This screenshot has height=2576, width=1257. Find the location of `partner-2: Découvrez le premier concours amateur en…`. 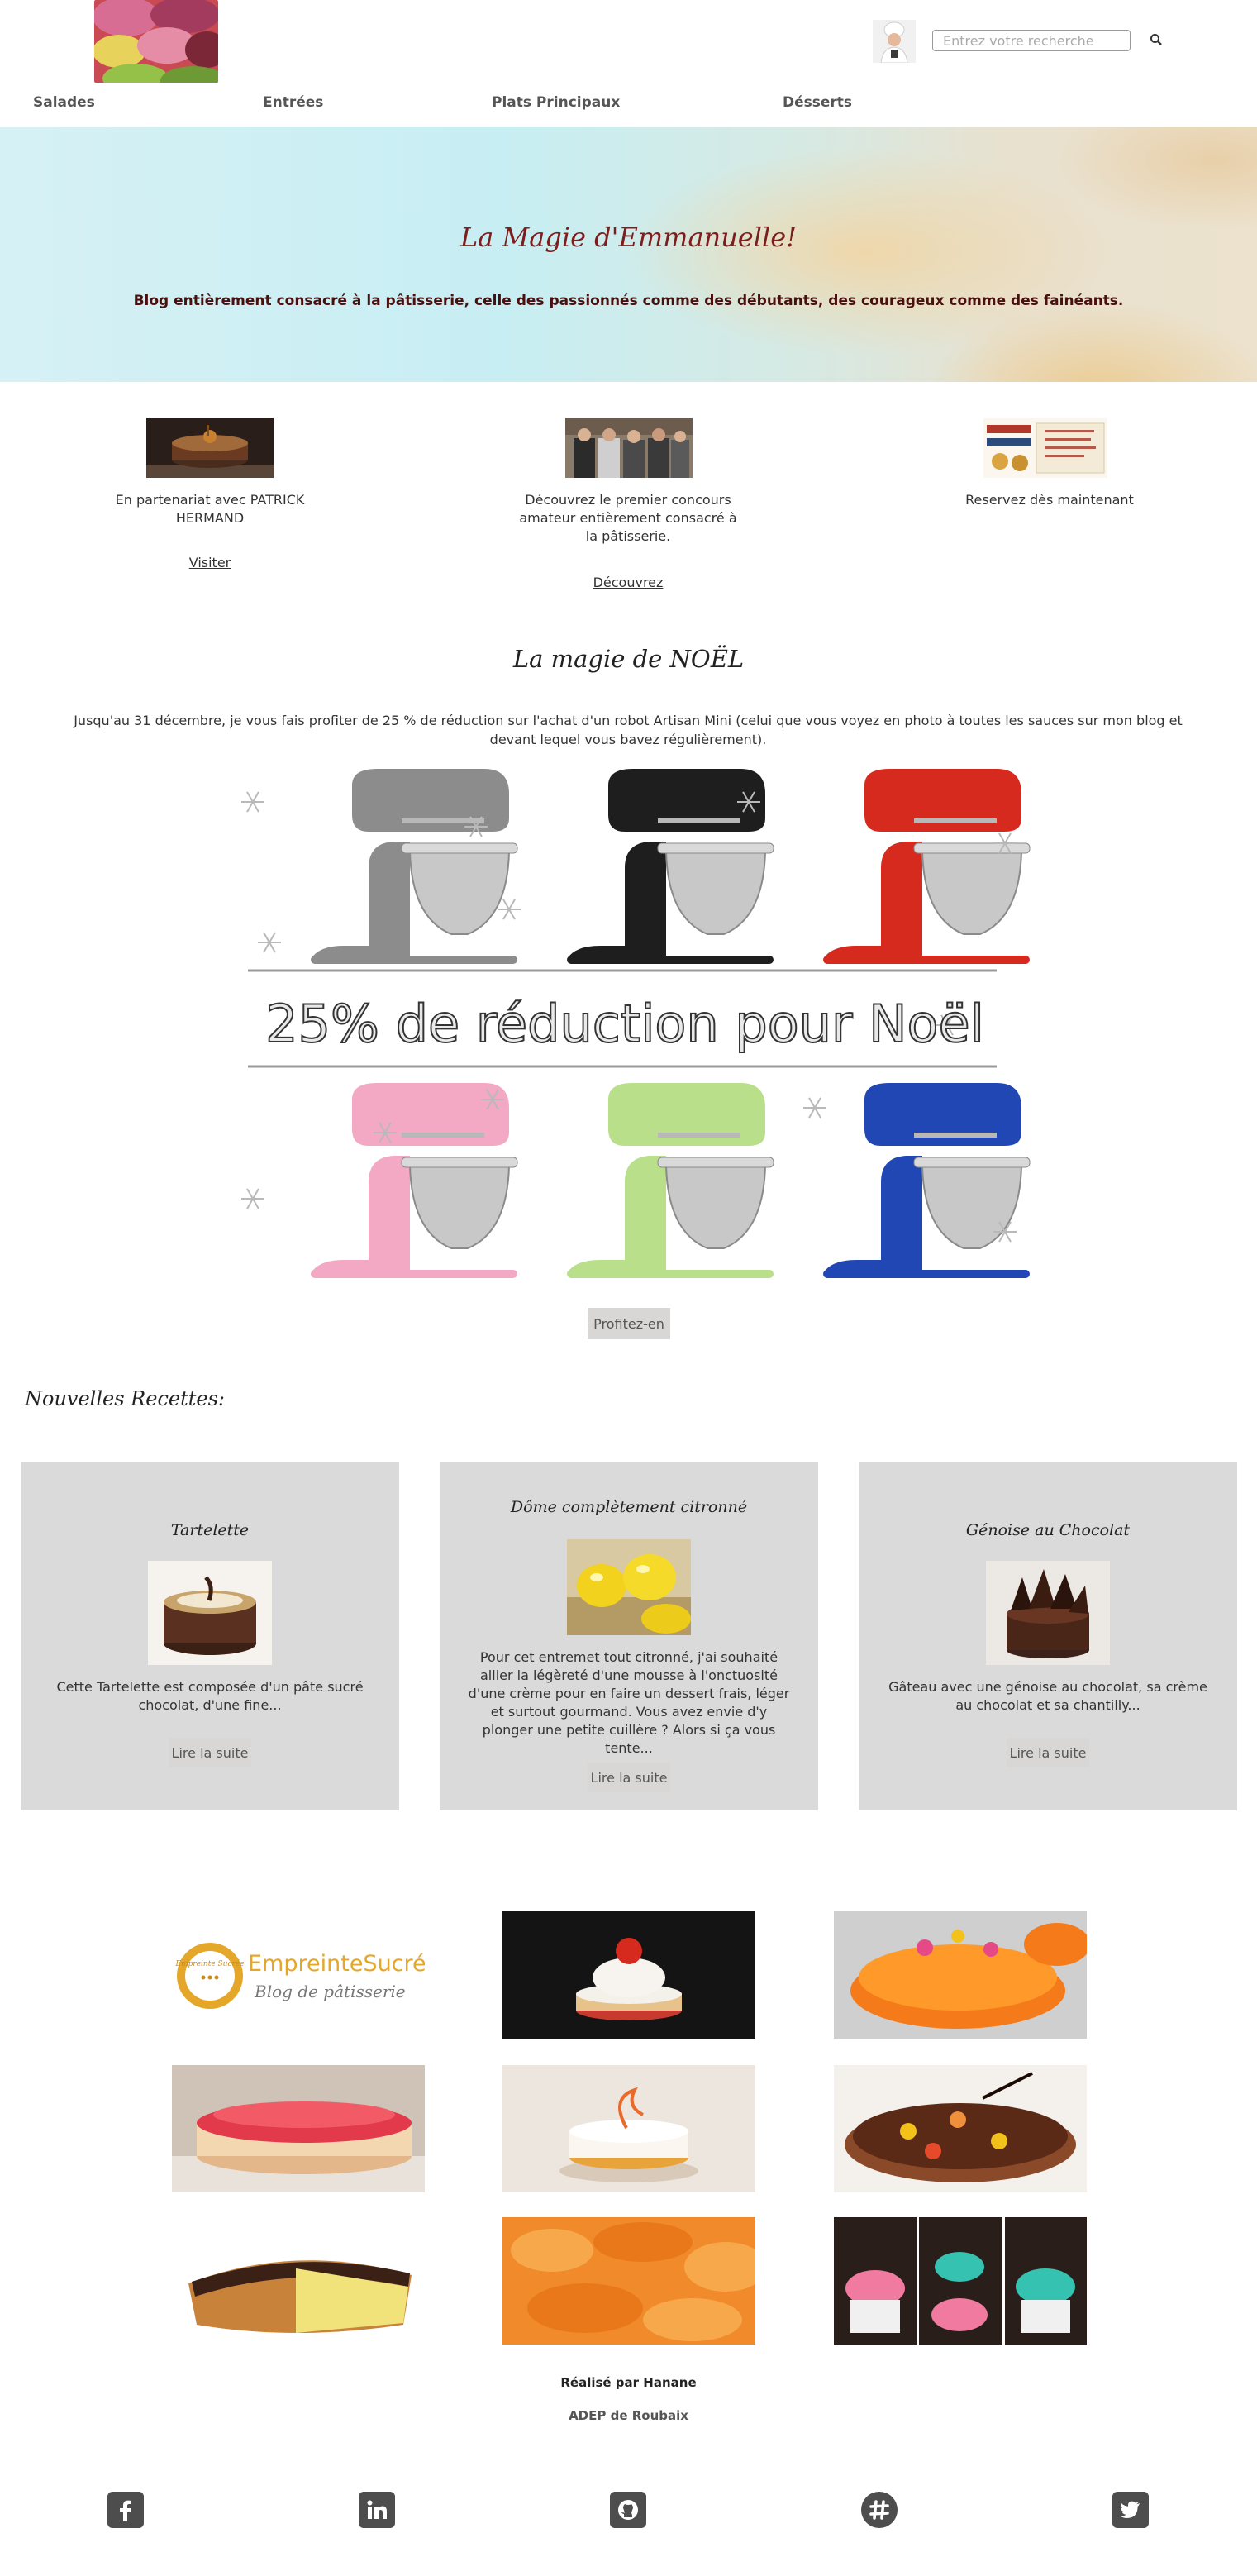

partner-2: Découvrez le premier concours amateur en… is located at coordinates (628, 518).